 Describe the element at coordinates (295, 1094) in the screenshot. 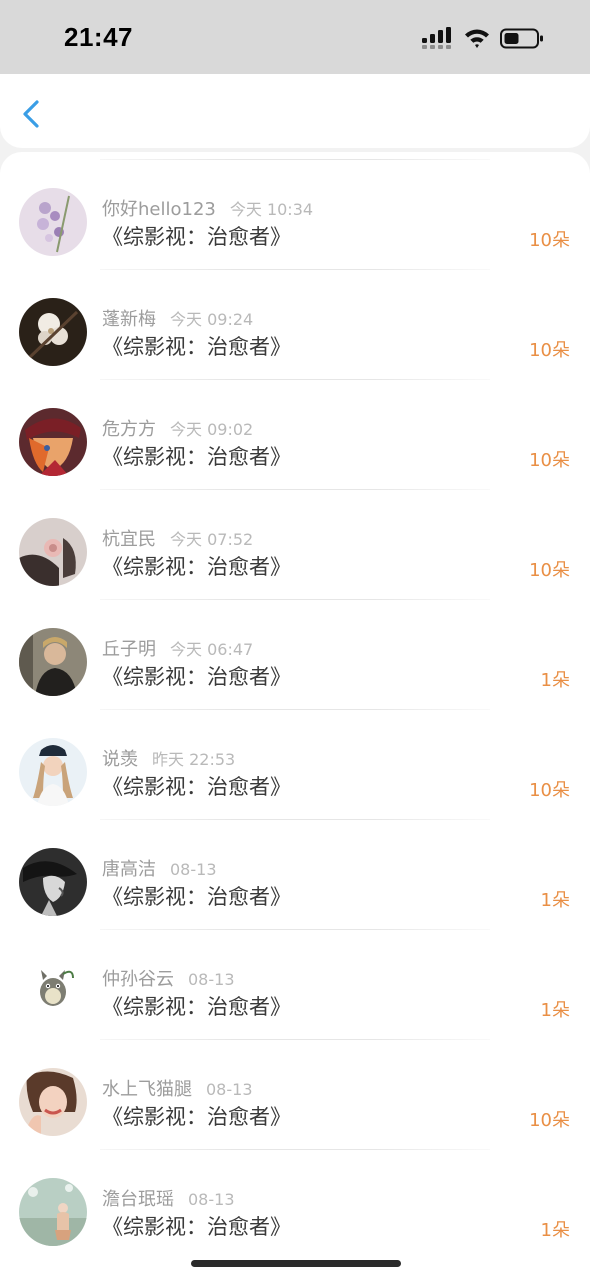

I see `list-item: 水上飞猫腿 08-13 《综影视：治愈者》 10朵` at that location.